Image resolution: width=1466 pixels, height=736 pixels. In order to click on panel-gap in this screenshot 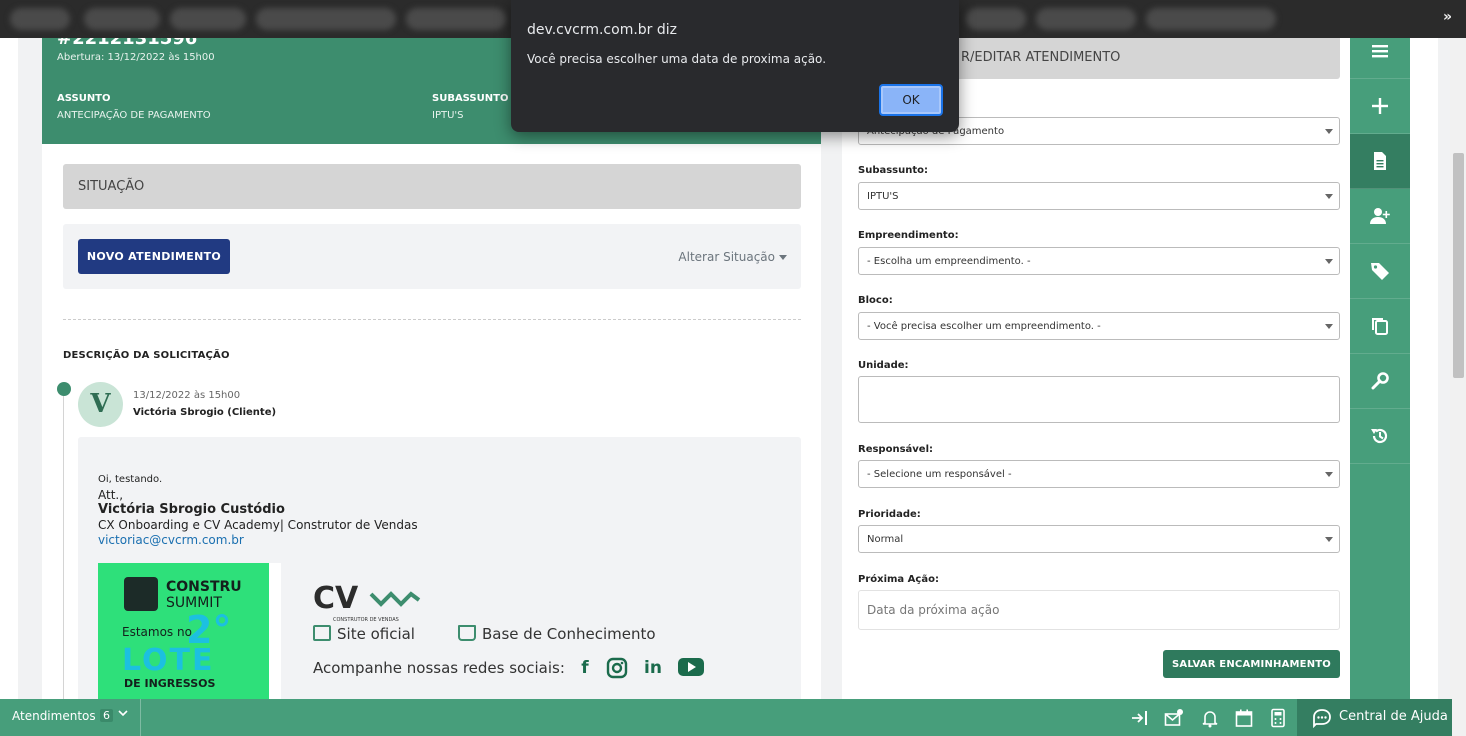, I will do `click(831, 368)`.